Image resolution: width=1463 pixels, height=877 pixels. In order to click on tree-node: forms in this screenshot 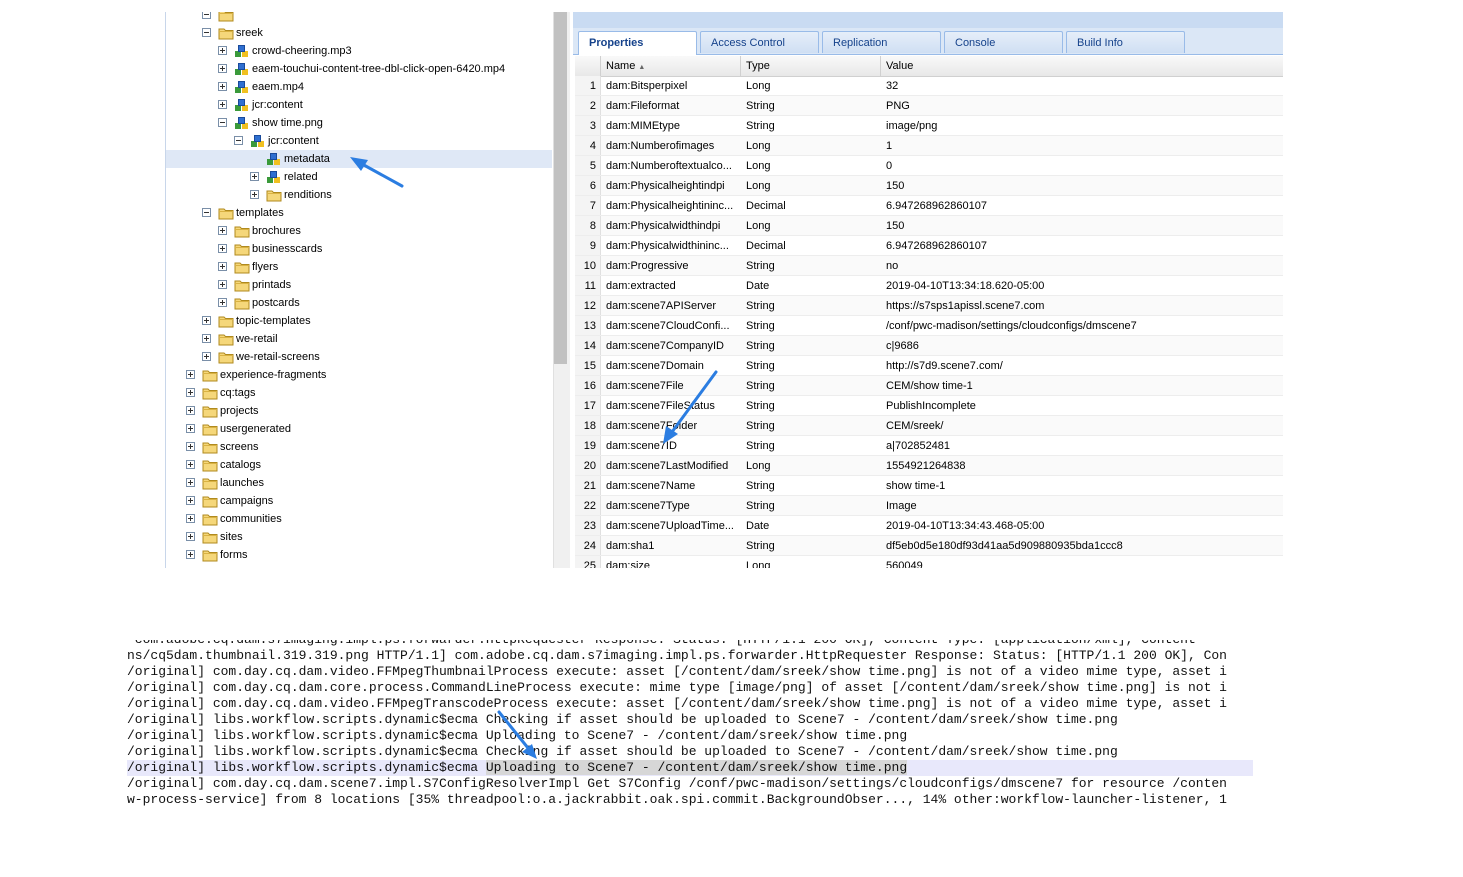, I will do `click(359, 555)`.